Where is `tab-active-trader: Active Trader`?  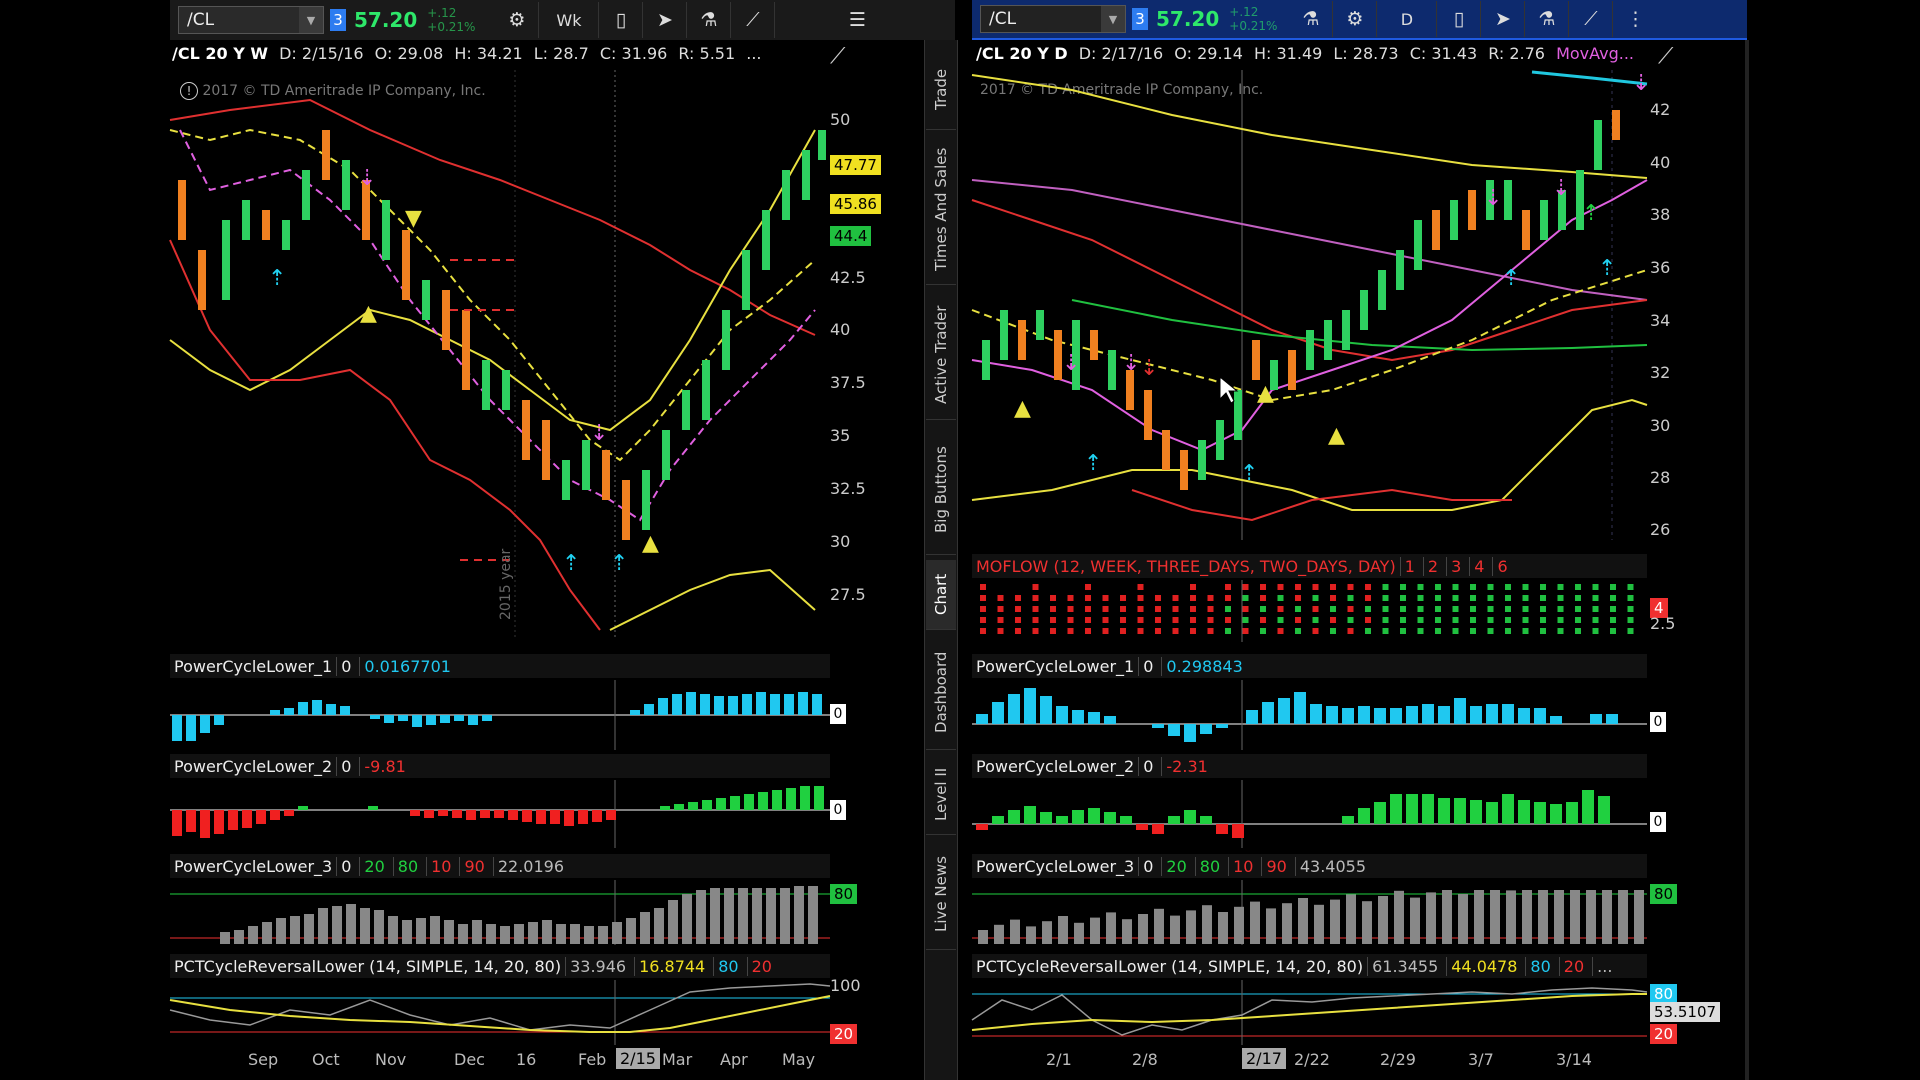
tab-active-trader: Active Trader is located at coordinates (941, 355).